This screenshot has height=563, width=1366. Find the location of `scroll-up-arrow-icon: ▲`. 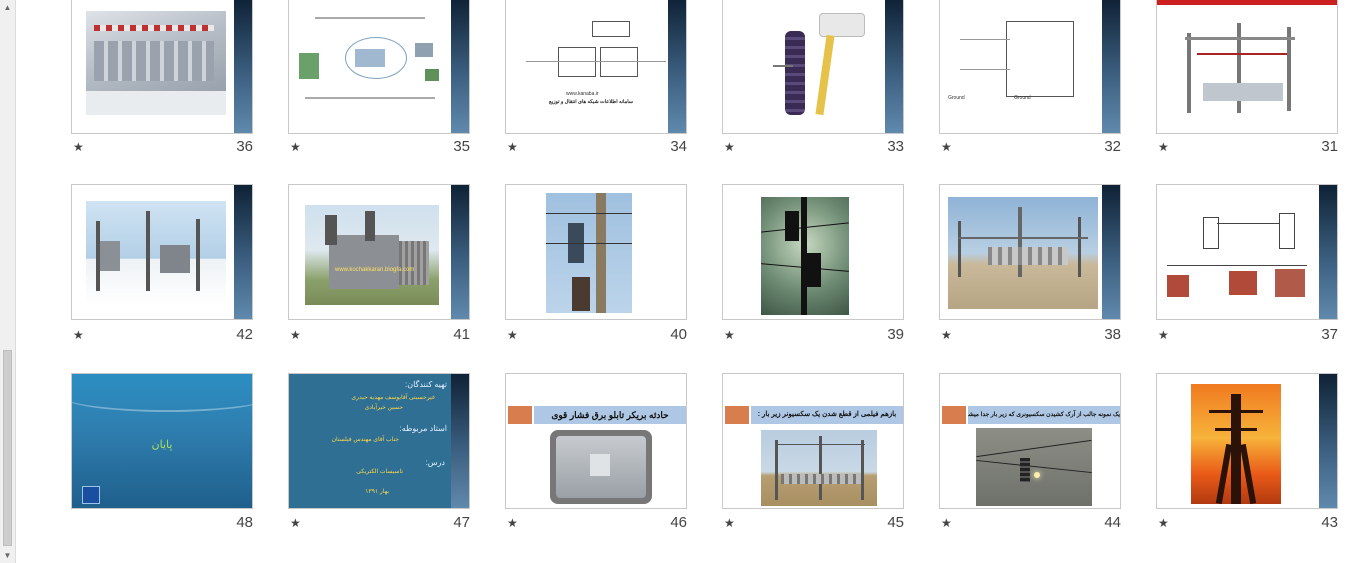

scroll-up-arrow-icon: ▲ is located at coordinates (7, 7).